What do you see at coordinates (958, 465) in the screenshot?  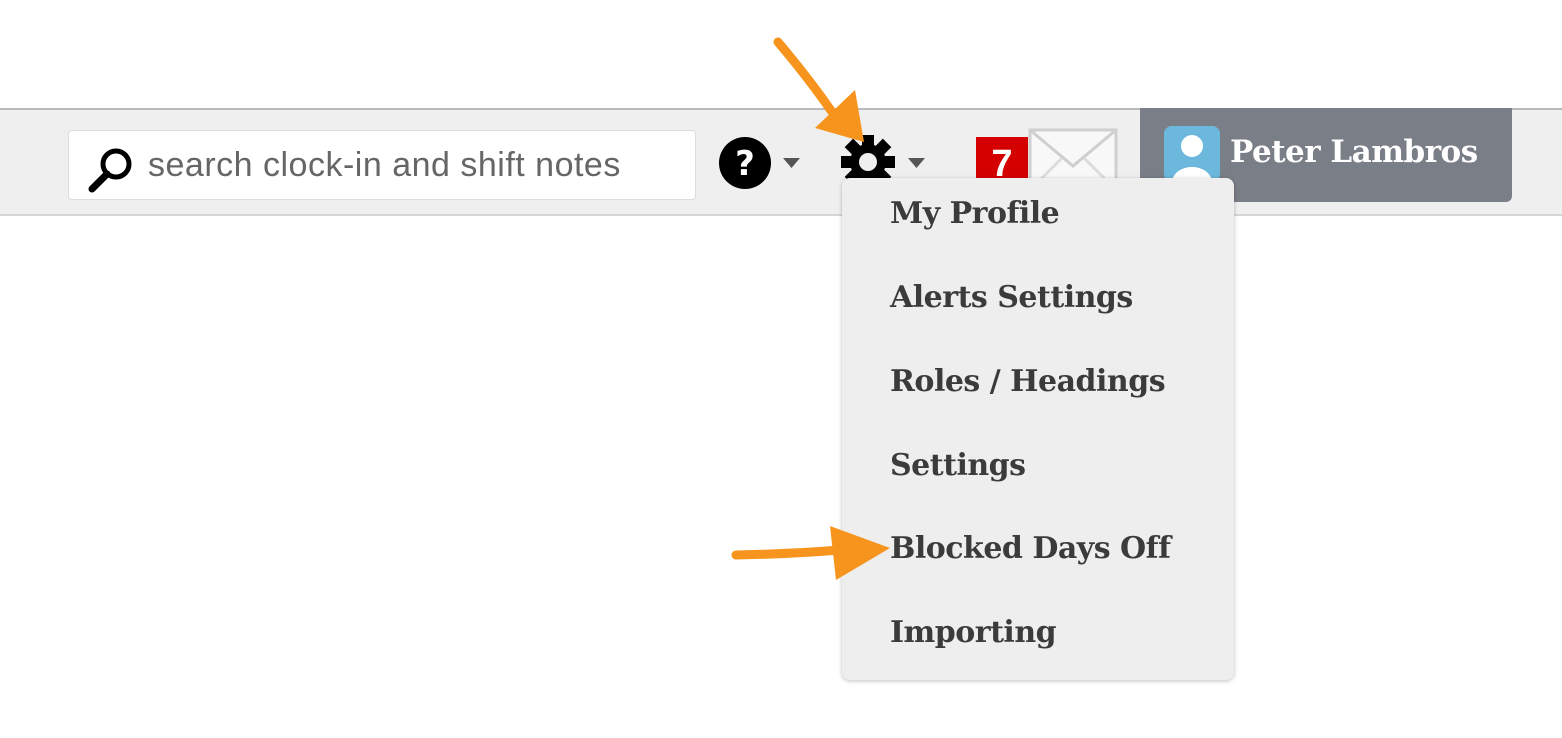 I see `menu-item-settings: Settings` at bounding box center [958, 465].